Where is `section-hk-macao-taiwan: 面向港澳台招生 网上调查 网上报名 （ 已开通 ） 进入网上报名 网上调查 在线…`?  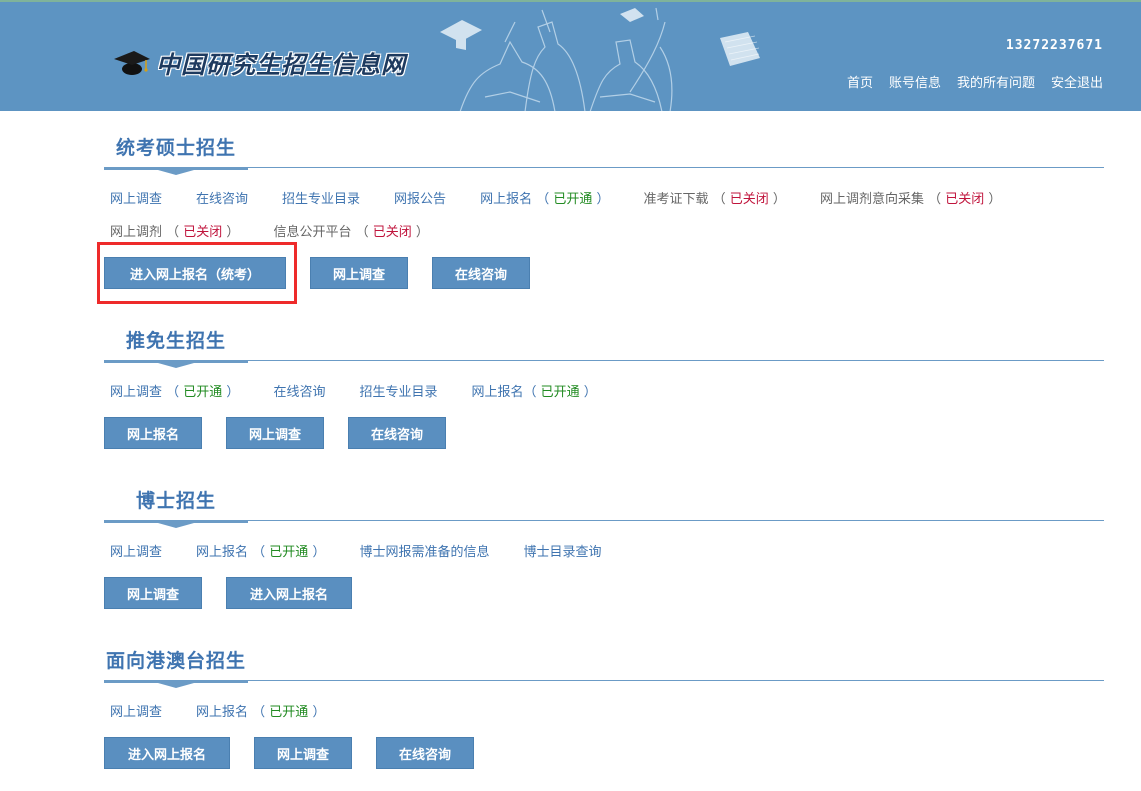
section-hk-macao-taiwan: 面向港澳台招生 网上调查 网上报名 （ 已开通 ） 进入网上报名 网上调查 在线… is located at coordinates (604, 707).